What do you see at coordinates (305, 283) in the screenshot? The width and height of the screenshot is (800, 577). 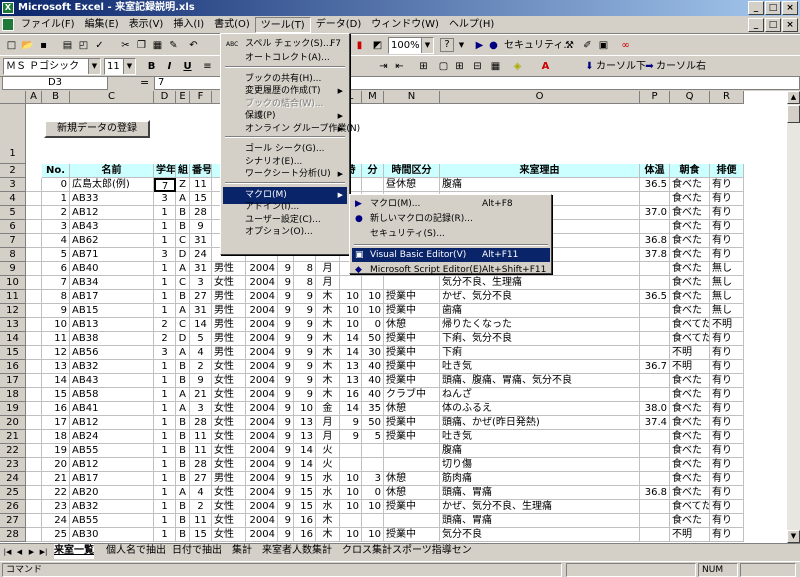 I see `cell-j-10: 8` at bounding box center [305, 283].